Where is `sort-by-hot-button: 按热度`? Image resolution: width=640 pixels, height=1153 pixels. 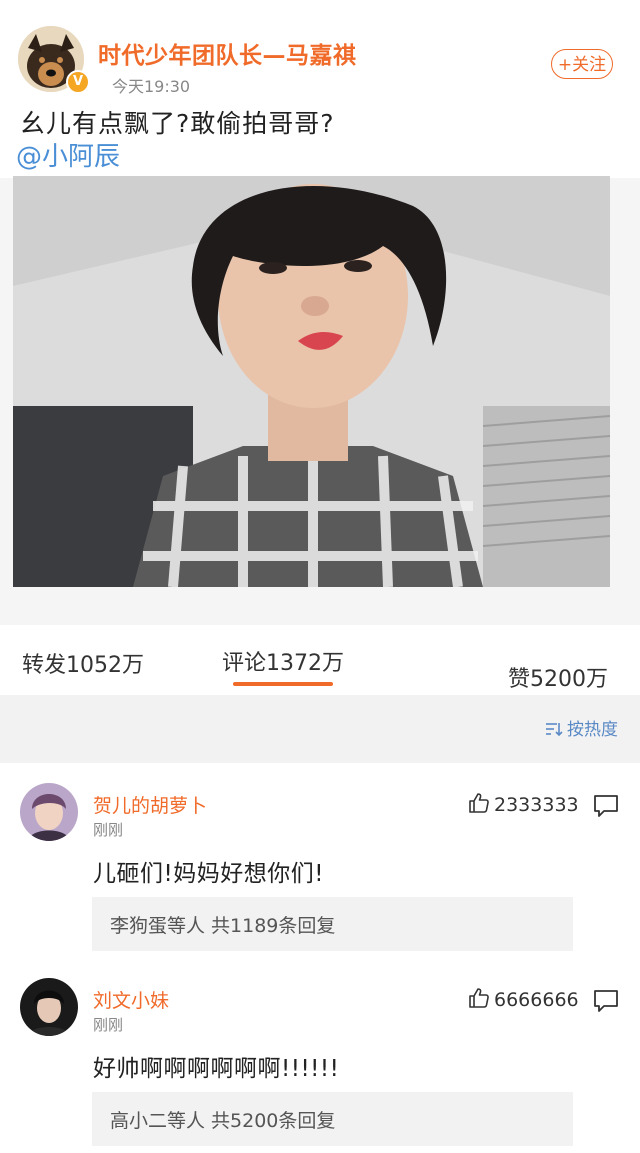
sort-by-hot-button: 按热度 is located at coordinates (581, 727).